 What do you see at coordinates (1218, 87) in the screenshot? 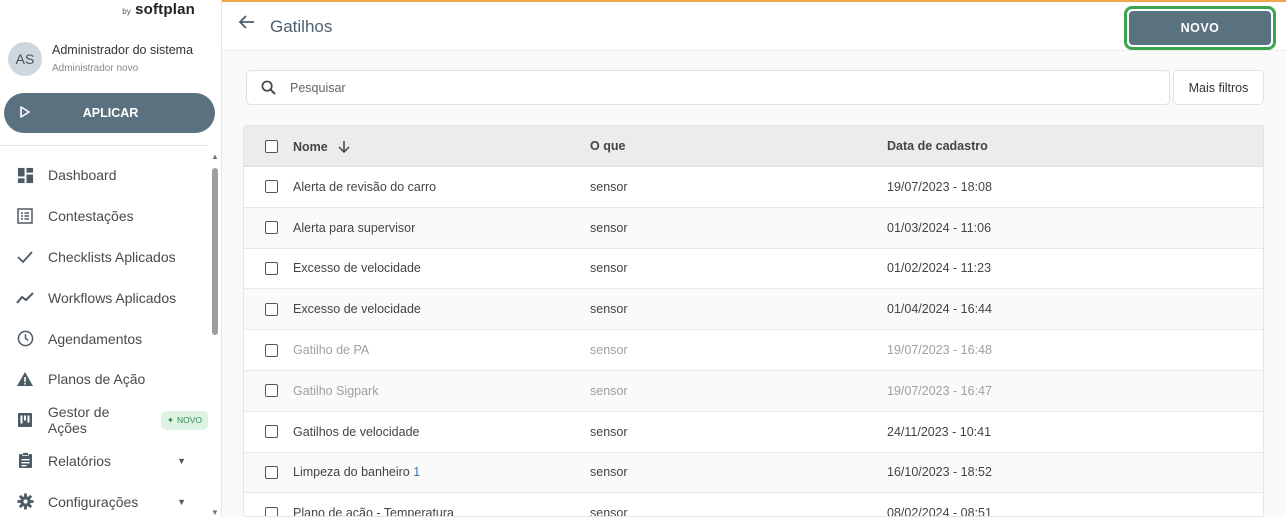
I see `more-filters-button: Mais filtros` at bounding box center [1218, 87].